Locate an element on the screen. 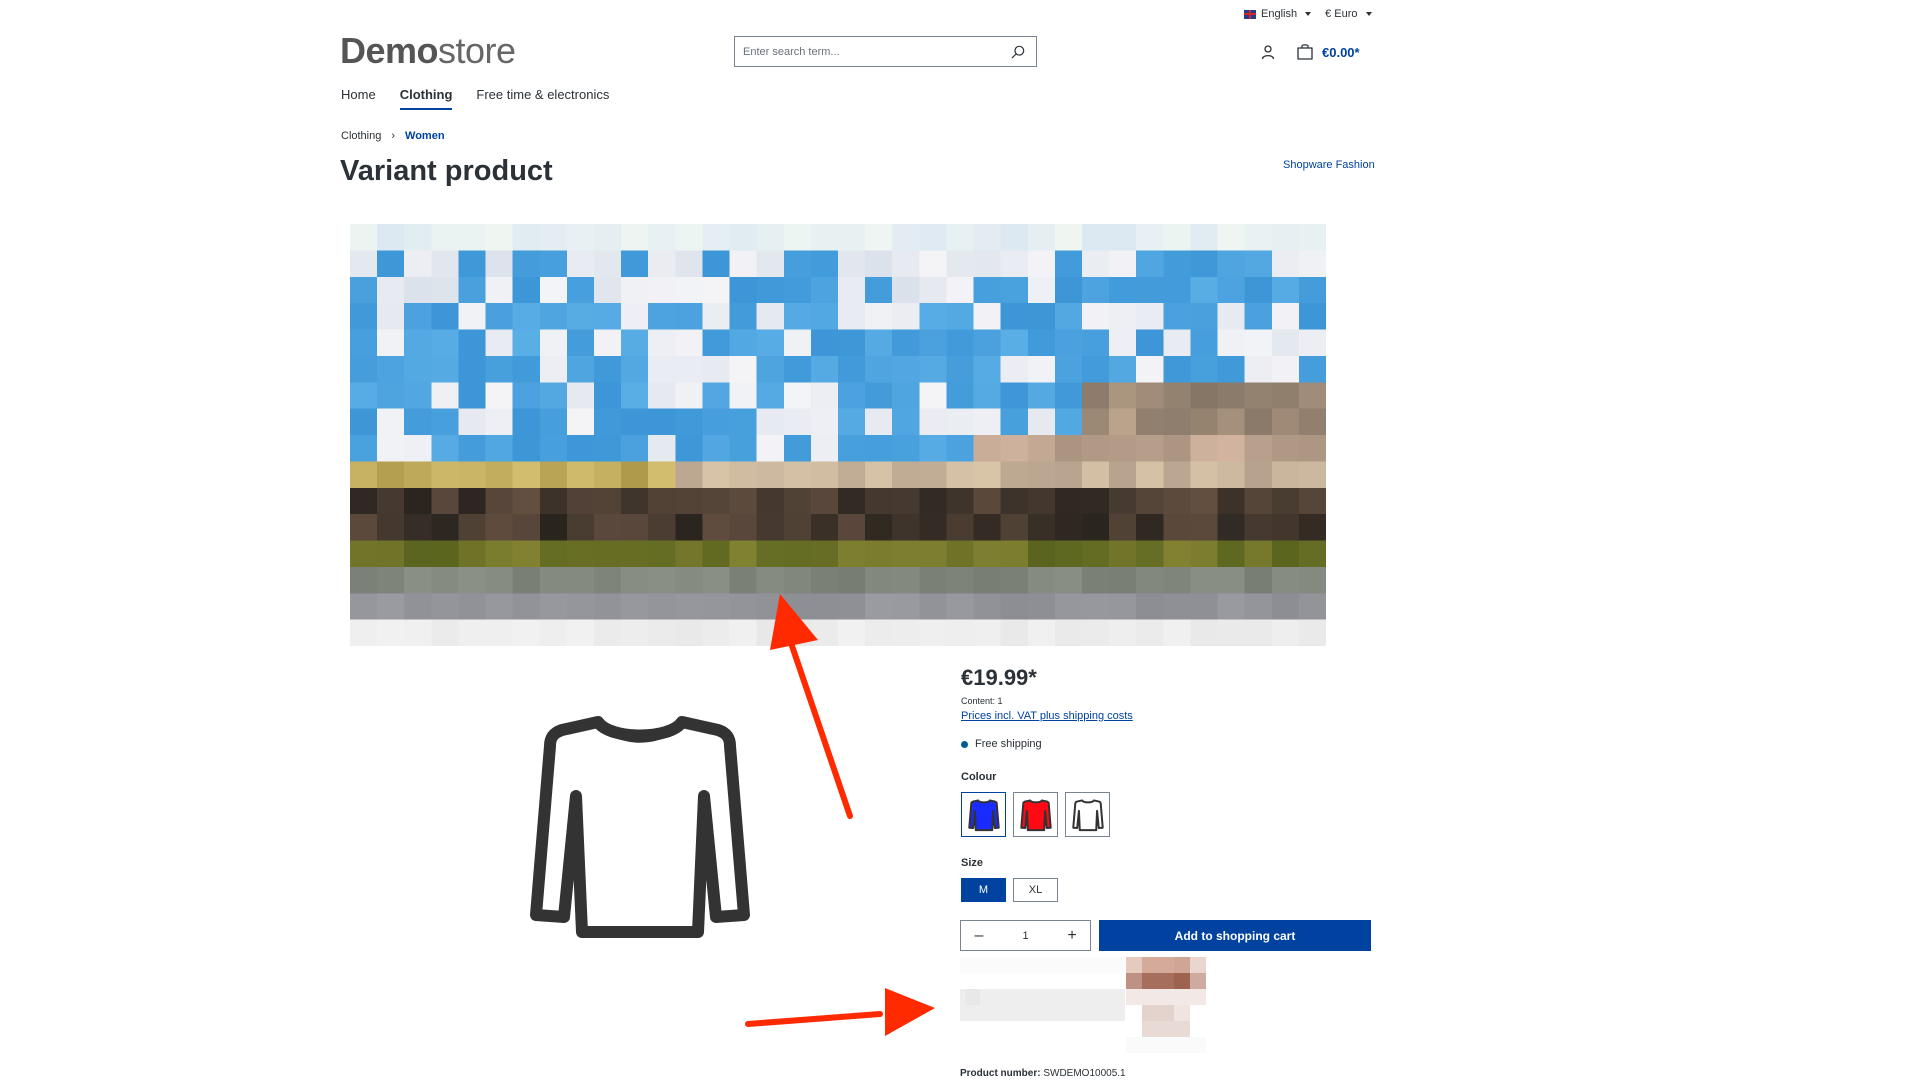  user-icon is located at coordinates (1268, 52).